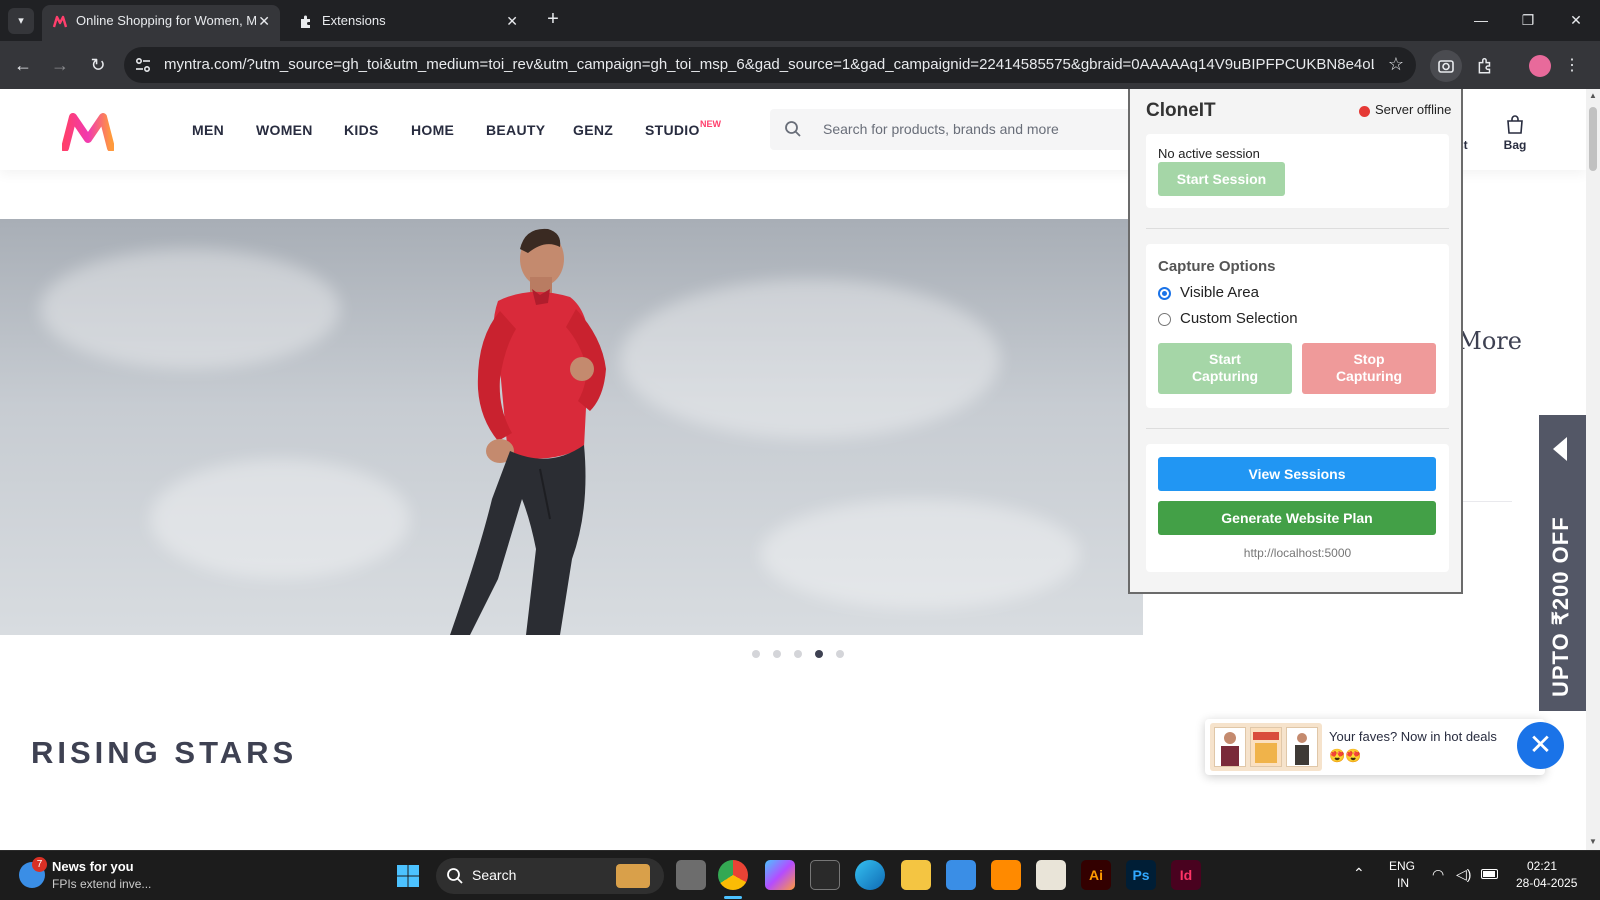  What do you see at coordinates (432, 130) in the screenshot?
I see `nav-home: HOME` at bounding box center [432, 130].